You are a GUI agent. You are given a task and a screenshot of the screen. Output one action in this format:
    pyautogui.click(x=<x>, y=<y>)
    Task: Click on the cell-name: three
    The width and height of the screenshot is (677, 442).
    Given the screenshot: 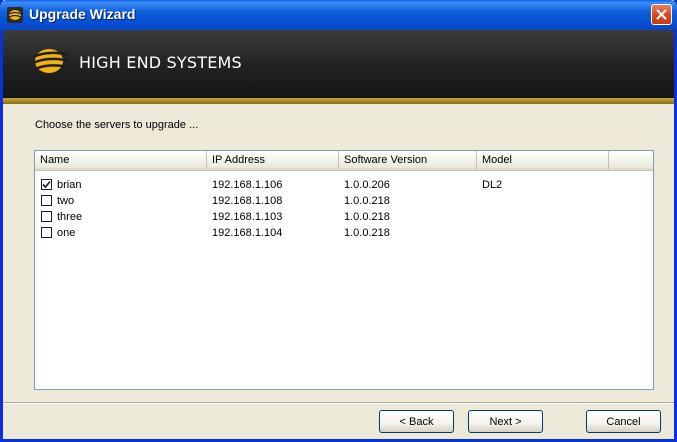 What is the action you would take?
    pyautogui.click(x=70, y=217)
    